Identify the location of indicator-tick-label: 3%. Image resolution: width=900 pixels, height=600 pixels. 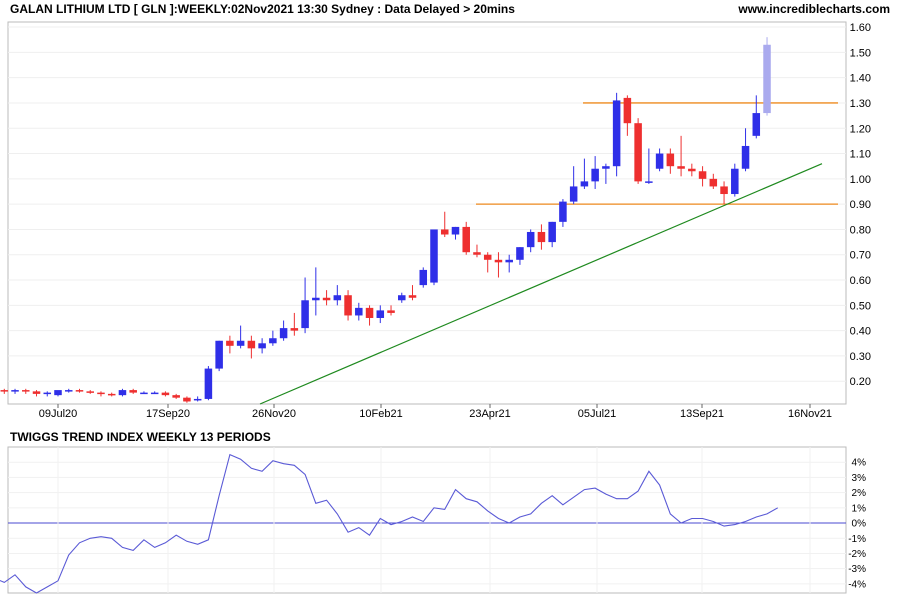
(859, 478).